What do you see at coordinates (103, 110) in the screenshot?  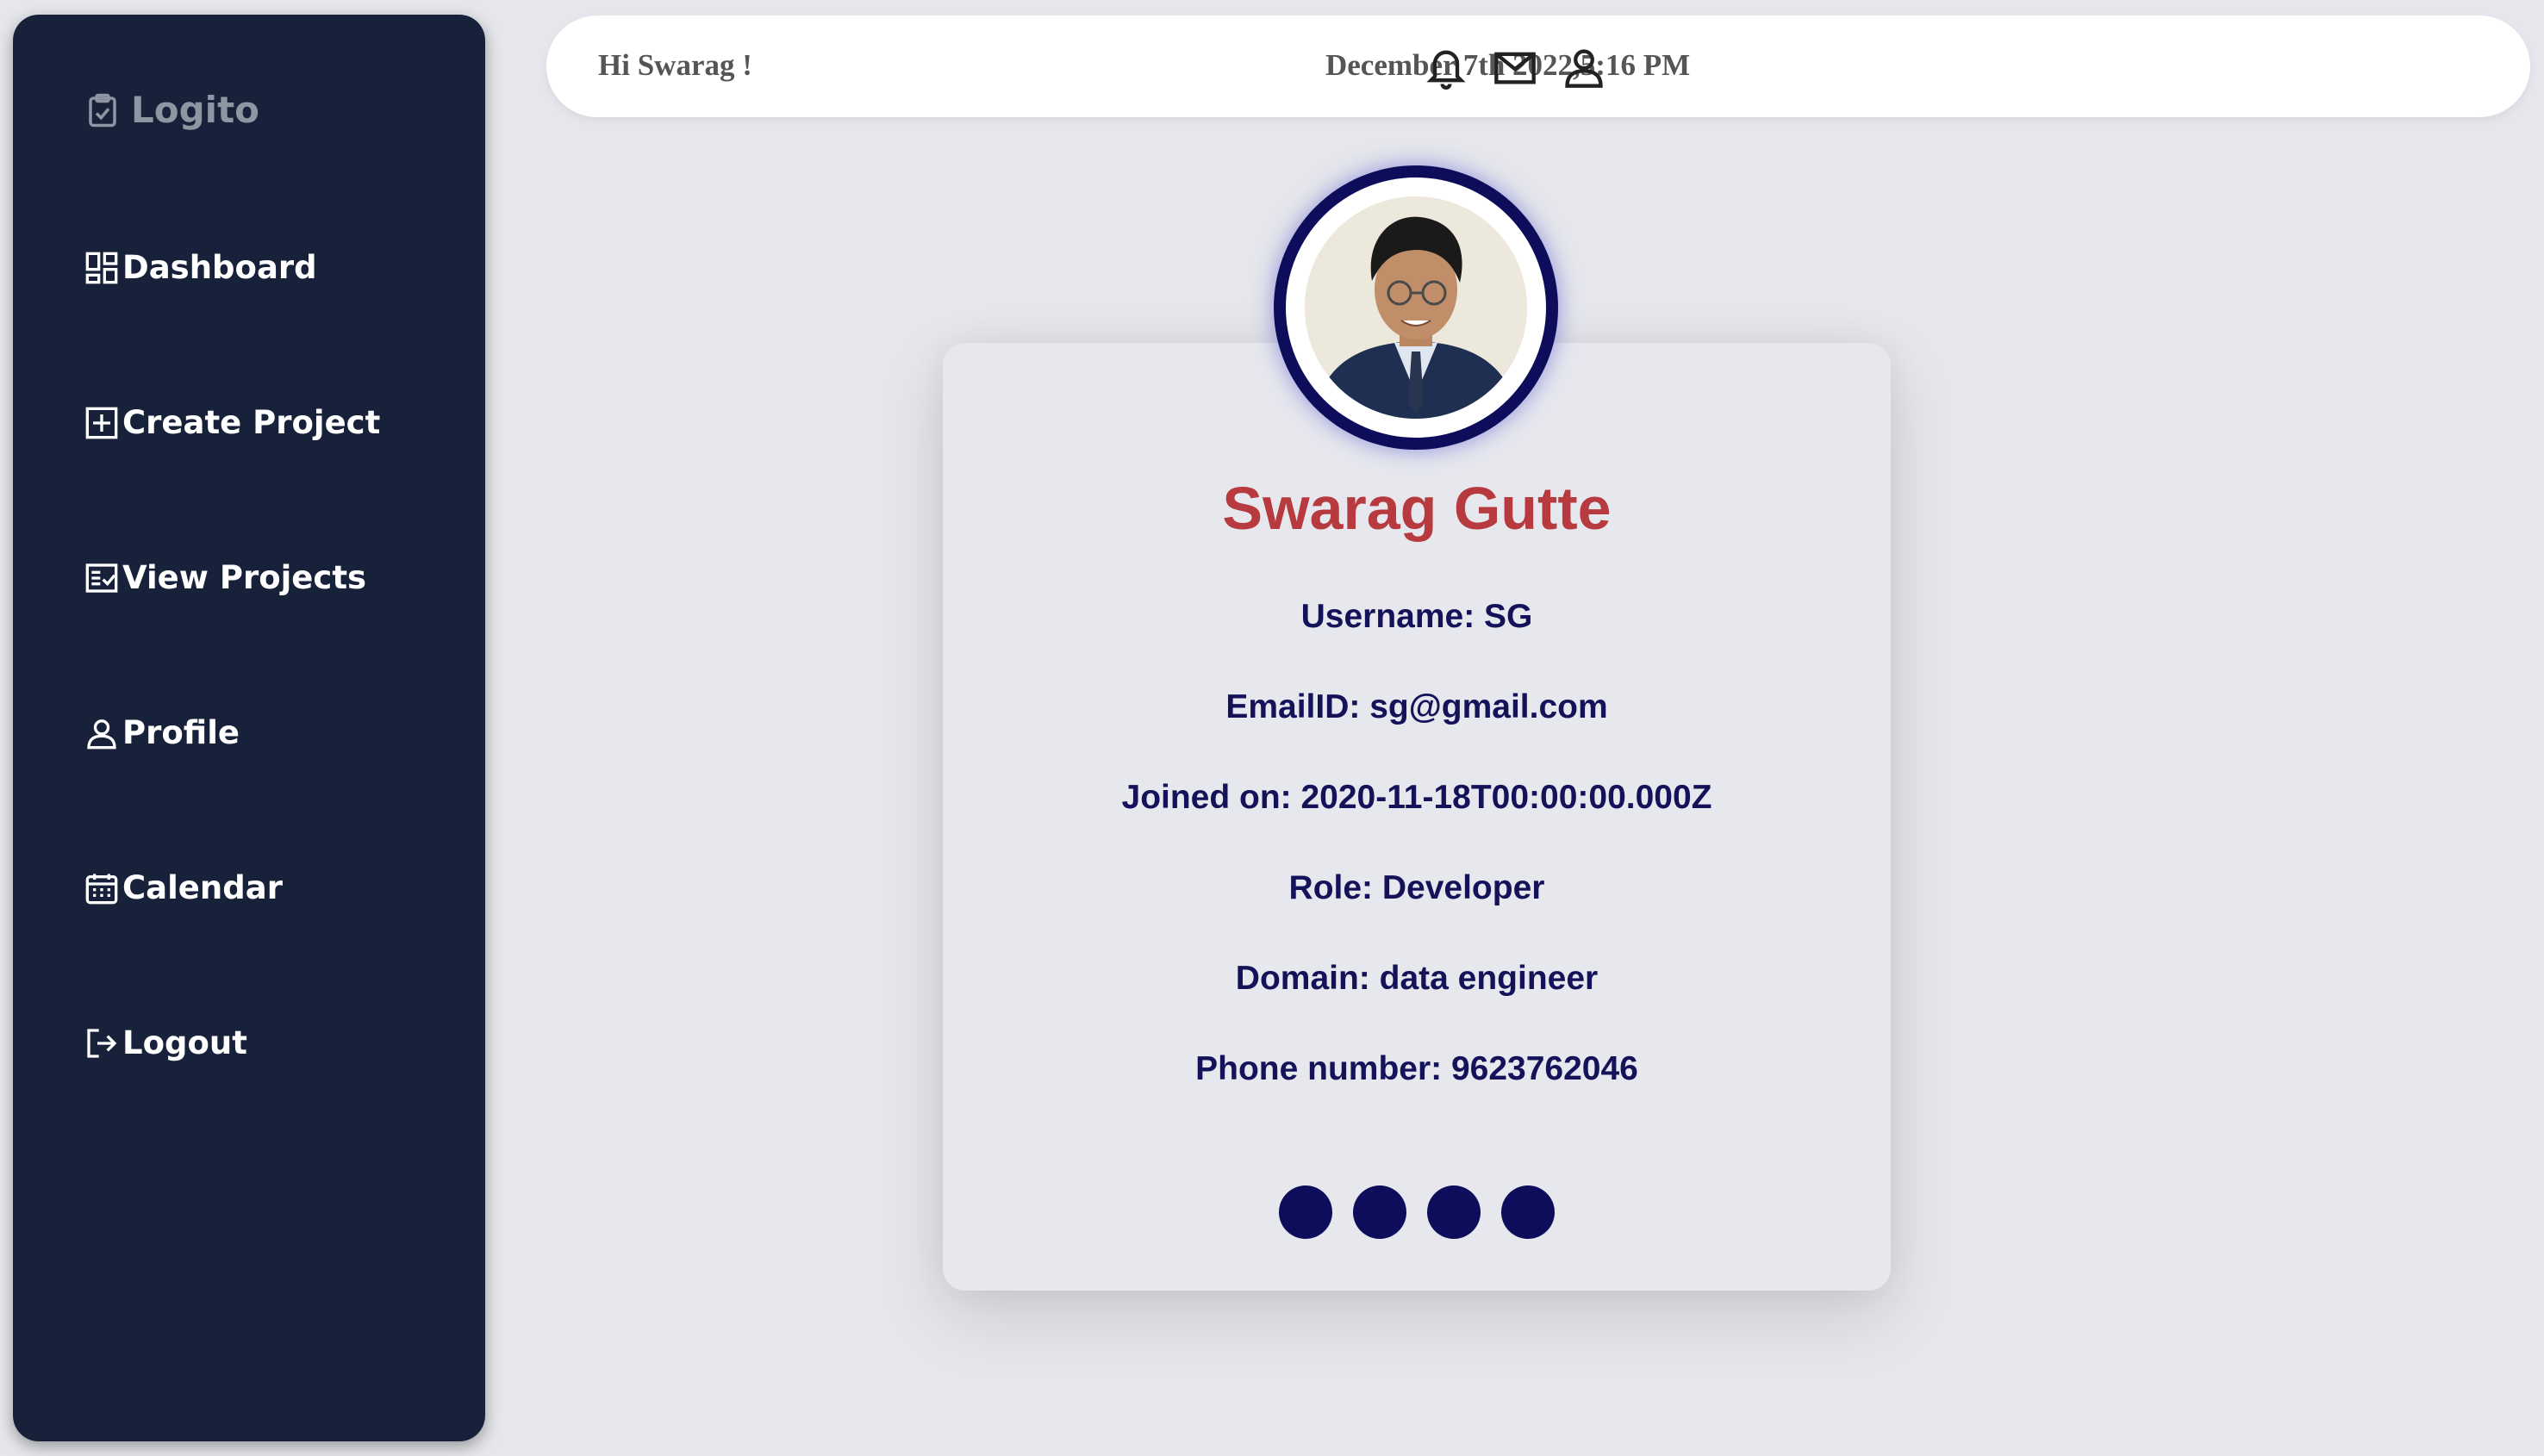 I see `clipboard-icon` at bounding box center [103, 110].